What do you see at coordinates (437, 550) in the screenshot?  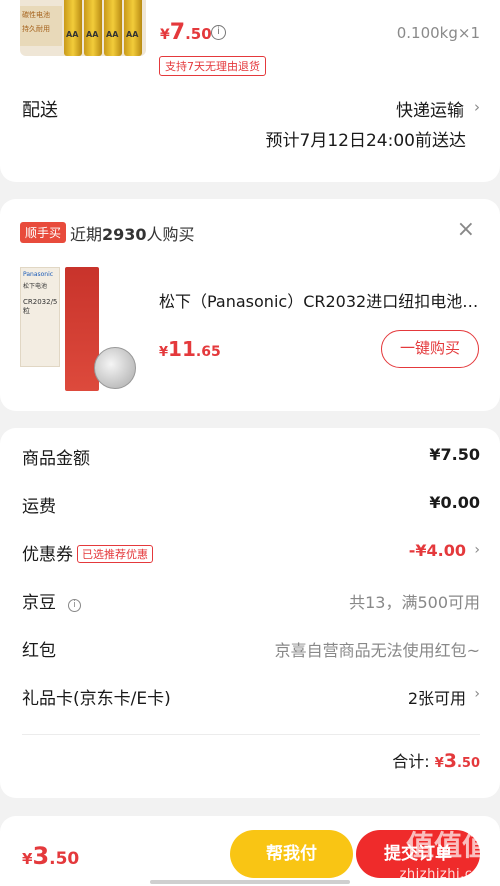 I see `row-value: -¥4.00` at bounding box center [437, 550].